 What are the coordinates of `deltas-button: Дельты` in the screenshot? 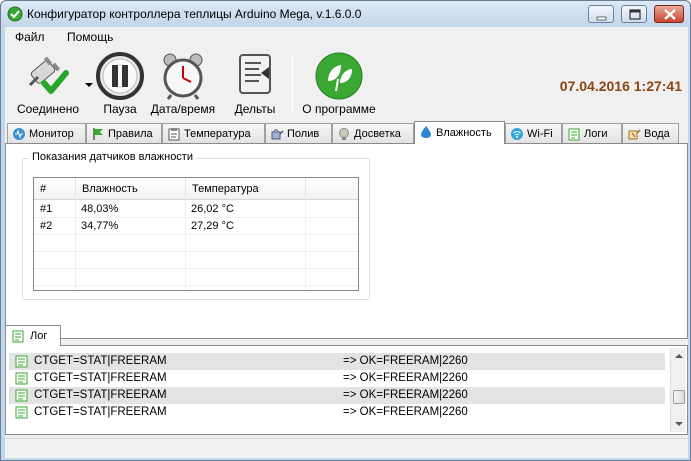 It's located at (255, 83).